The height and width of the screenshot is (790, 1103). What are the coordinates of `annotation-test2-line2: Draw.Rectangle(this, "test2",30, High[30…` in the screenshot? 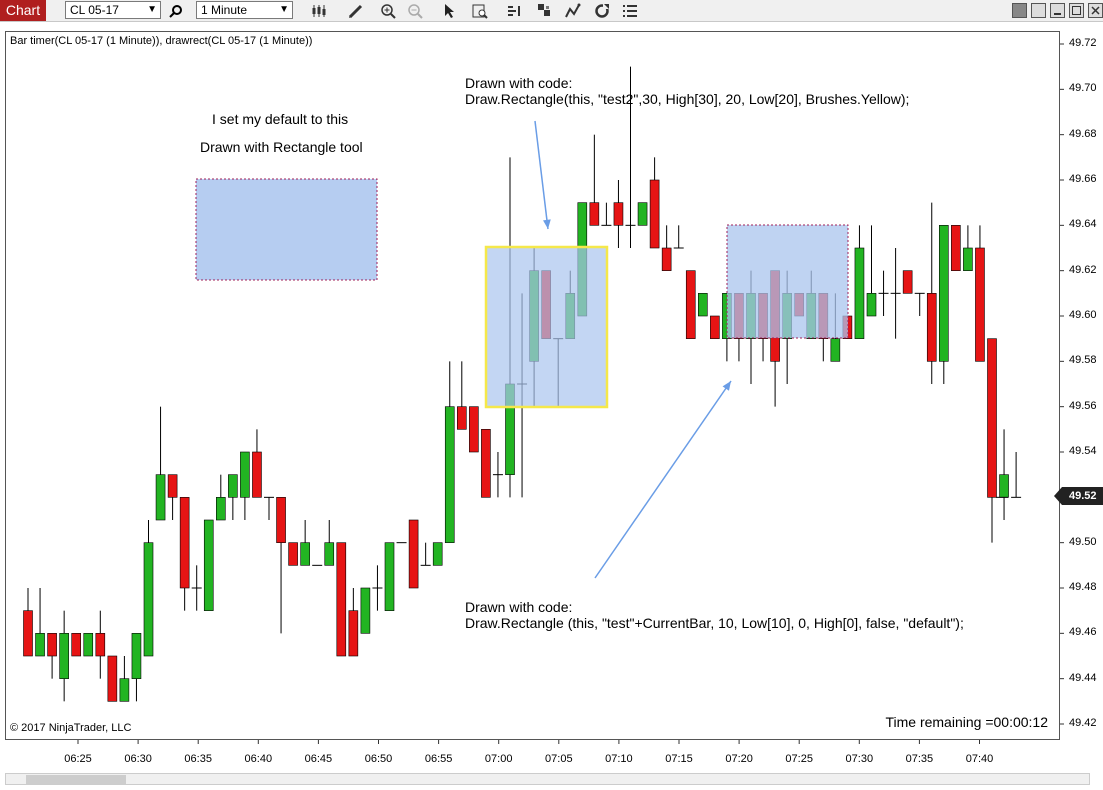 It's located at (687, 99).